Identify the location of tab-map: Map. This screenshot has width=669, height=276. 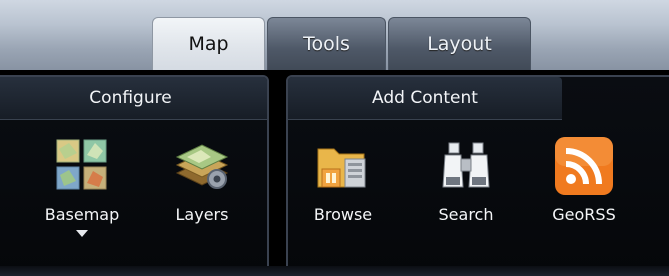
(208, 43).